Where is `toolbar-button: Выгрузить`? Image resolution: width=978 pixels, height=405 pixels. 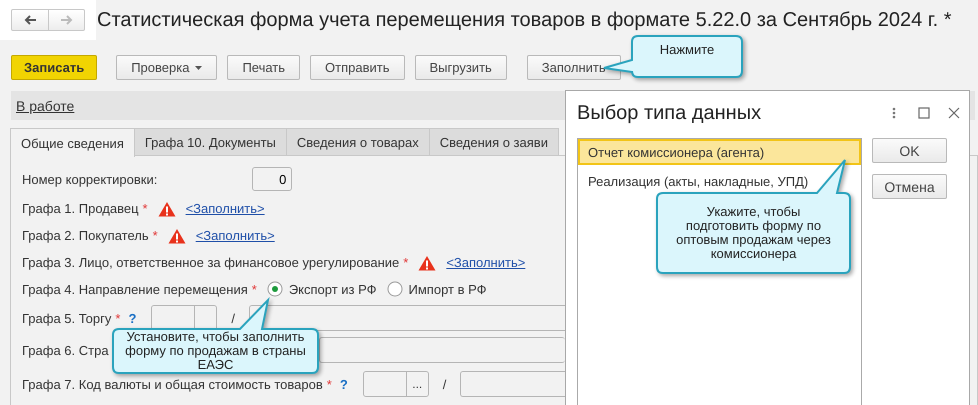
toolbar-button: Выгрузить is located at coordinates (460, 67).